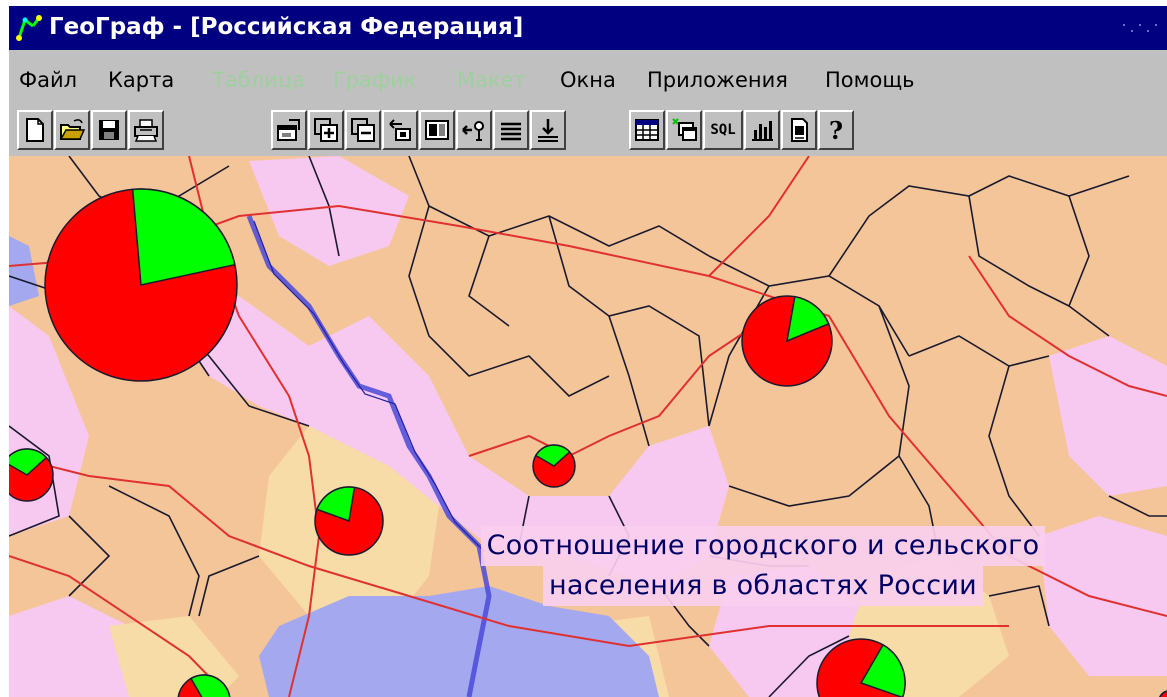 The height and width of the screenshot is (697, 1167). What do you see at coordinates (588, 28) in the screenshot?
I see `title-bar: ГеоГраф - [Российская Федерация]` at bounding box center [588, 28].